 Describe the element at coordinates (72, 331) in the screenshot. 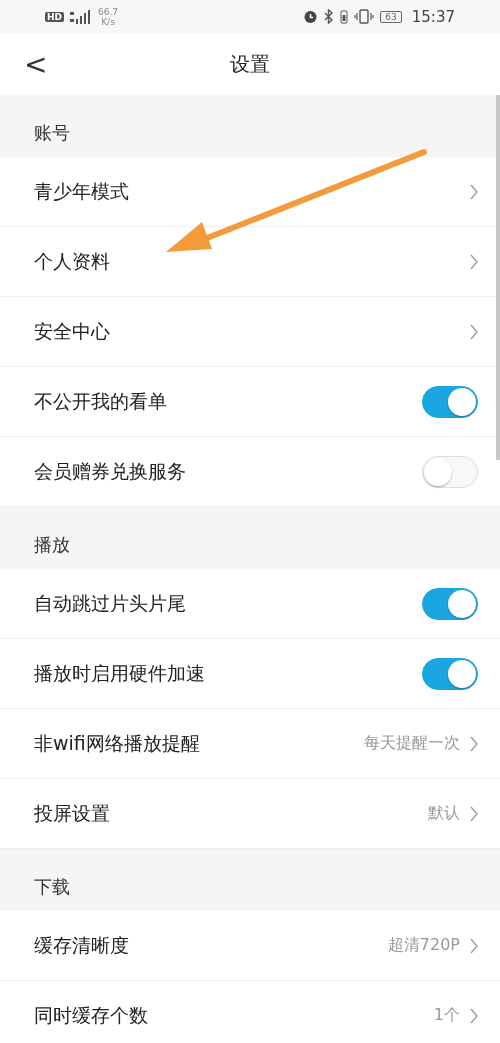

I see `setting-label: 安全中心` at that location.